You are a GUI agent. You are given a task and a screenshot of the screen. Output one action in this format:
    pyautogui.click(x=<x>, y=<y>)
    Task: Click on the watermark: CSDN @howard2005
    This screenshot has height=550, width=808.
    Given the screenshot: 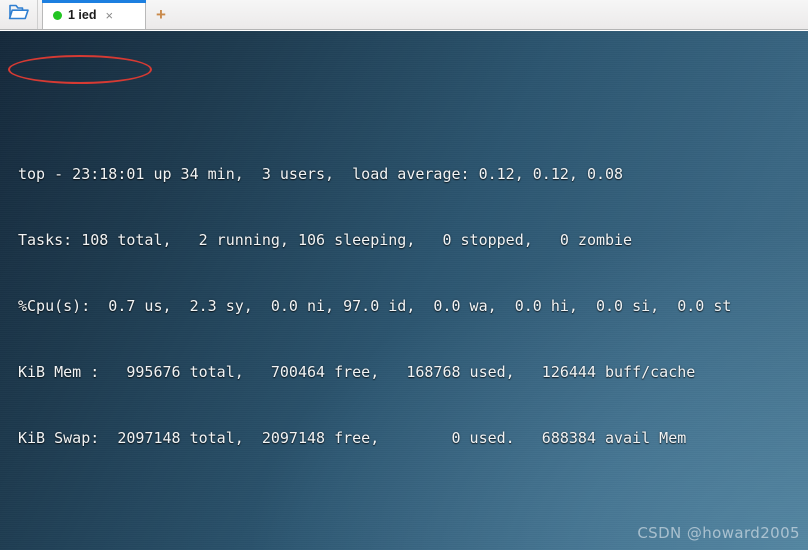 What is the action you would take?
    pyautogui.click(x=718, y=533)
    